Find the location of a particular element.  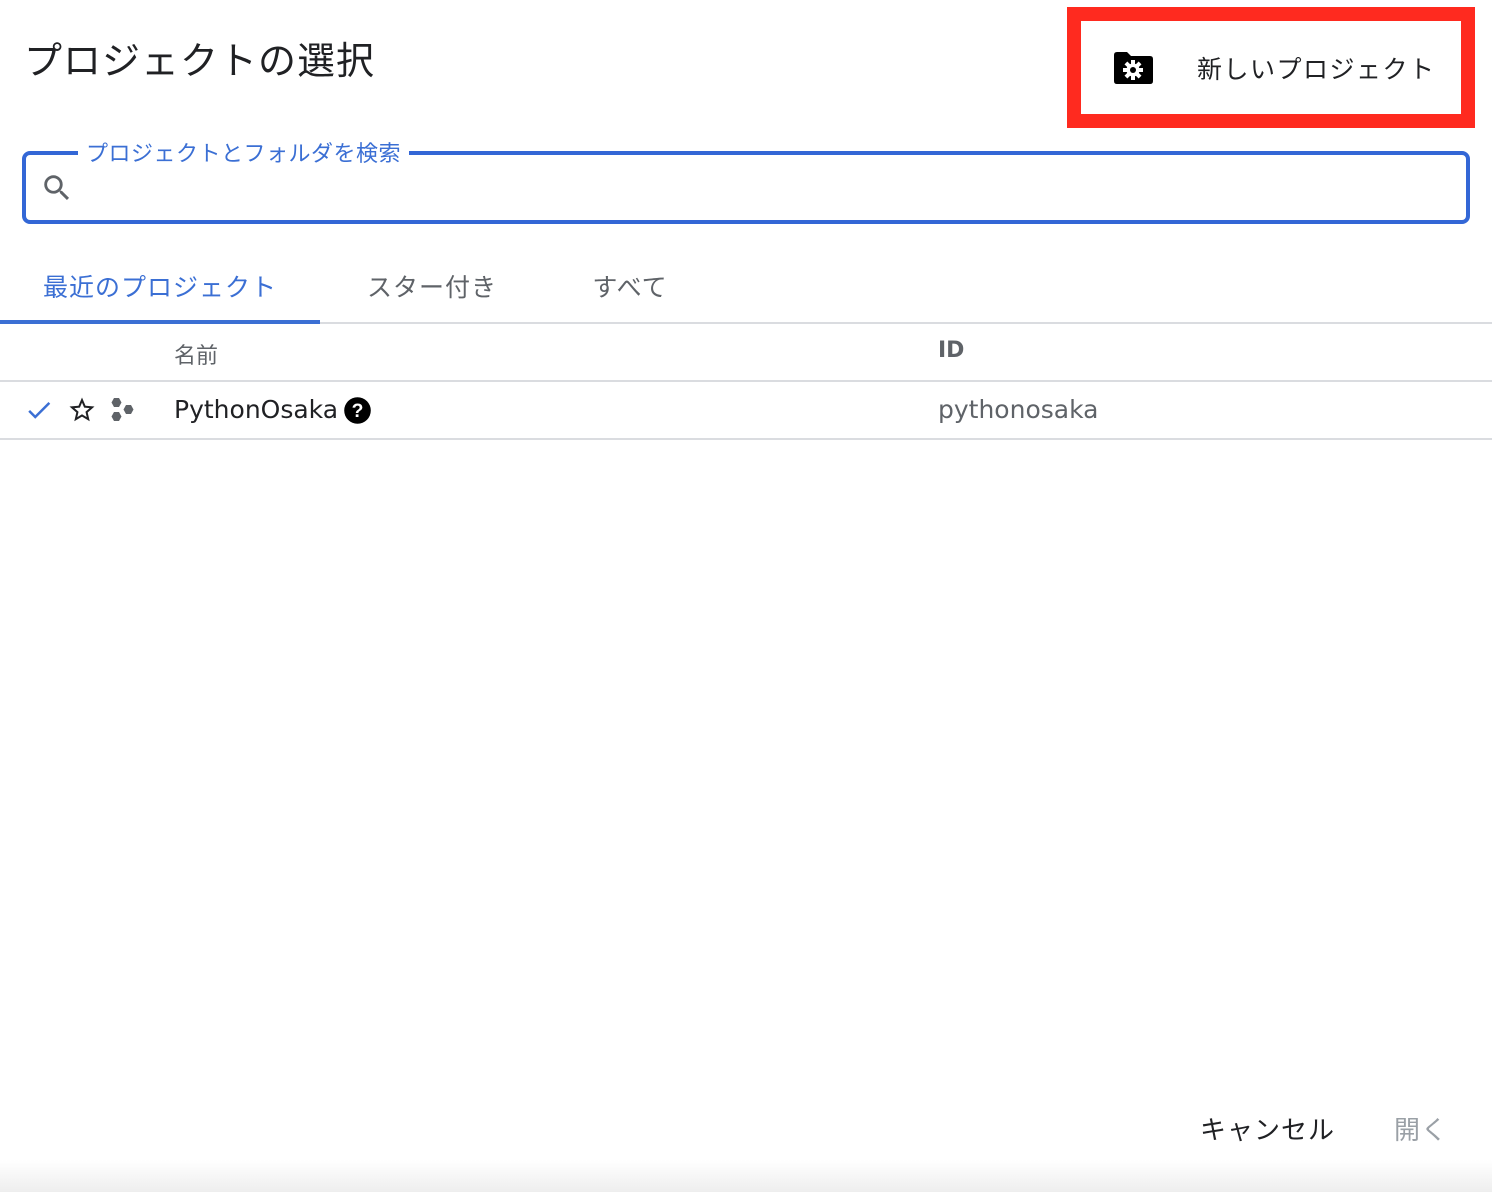

search-input is located at coordinates (768, 188).